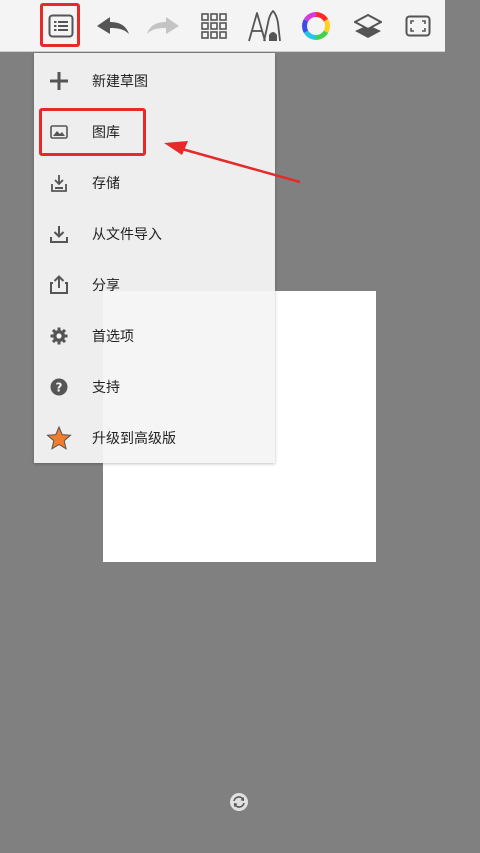 The width and height of the screenshot is (480, 853). I want to click on menu-item-label: 分享, so click(106, 285).